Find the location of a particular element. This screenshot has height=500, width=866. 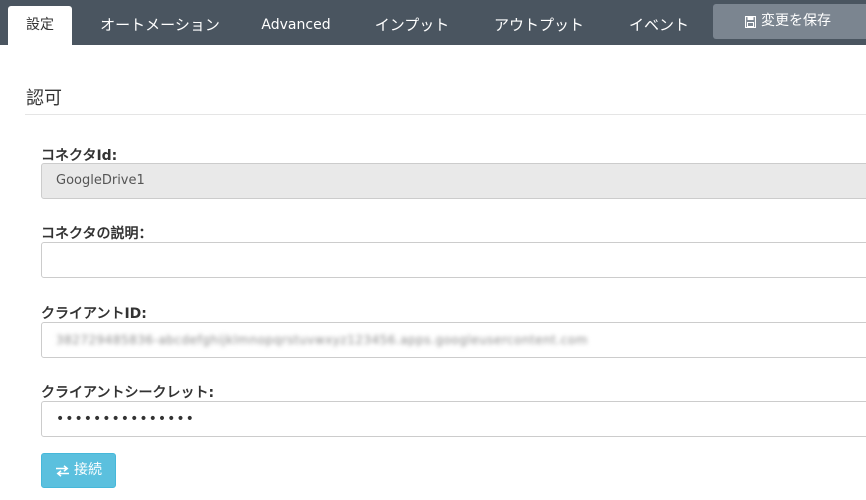

connector-description-label: コネクタの説明： is located at coordinates (97, 234).